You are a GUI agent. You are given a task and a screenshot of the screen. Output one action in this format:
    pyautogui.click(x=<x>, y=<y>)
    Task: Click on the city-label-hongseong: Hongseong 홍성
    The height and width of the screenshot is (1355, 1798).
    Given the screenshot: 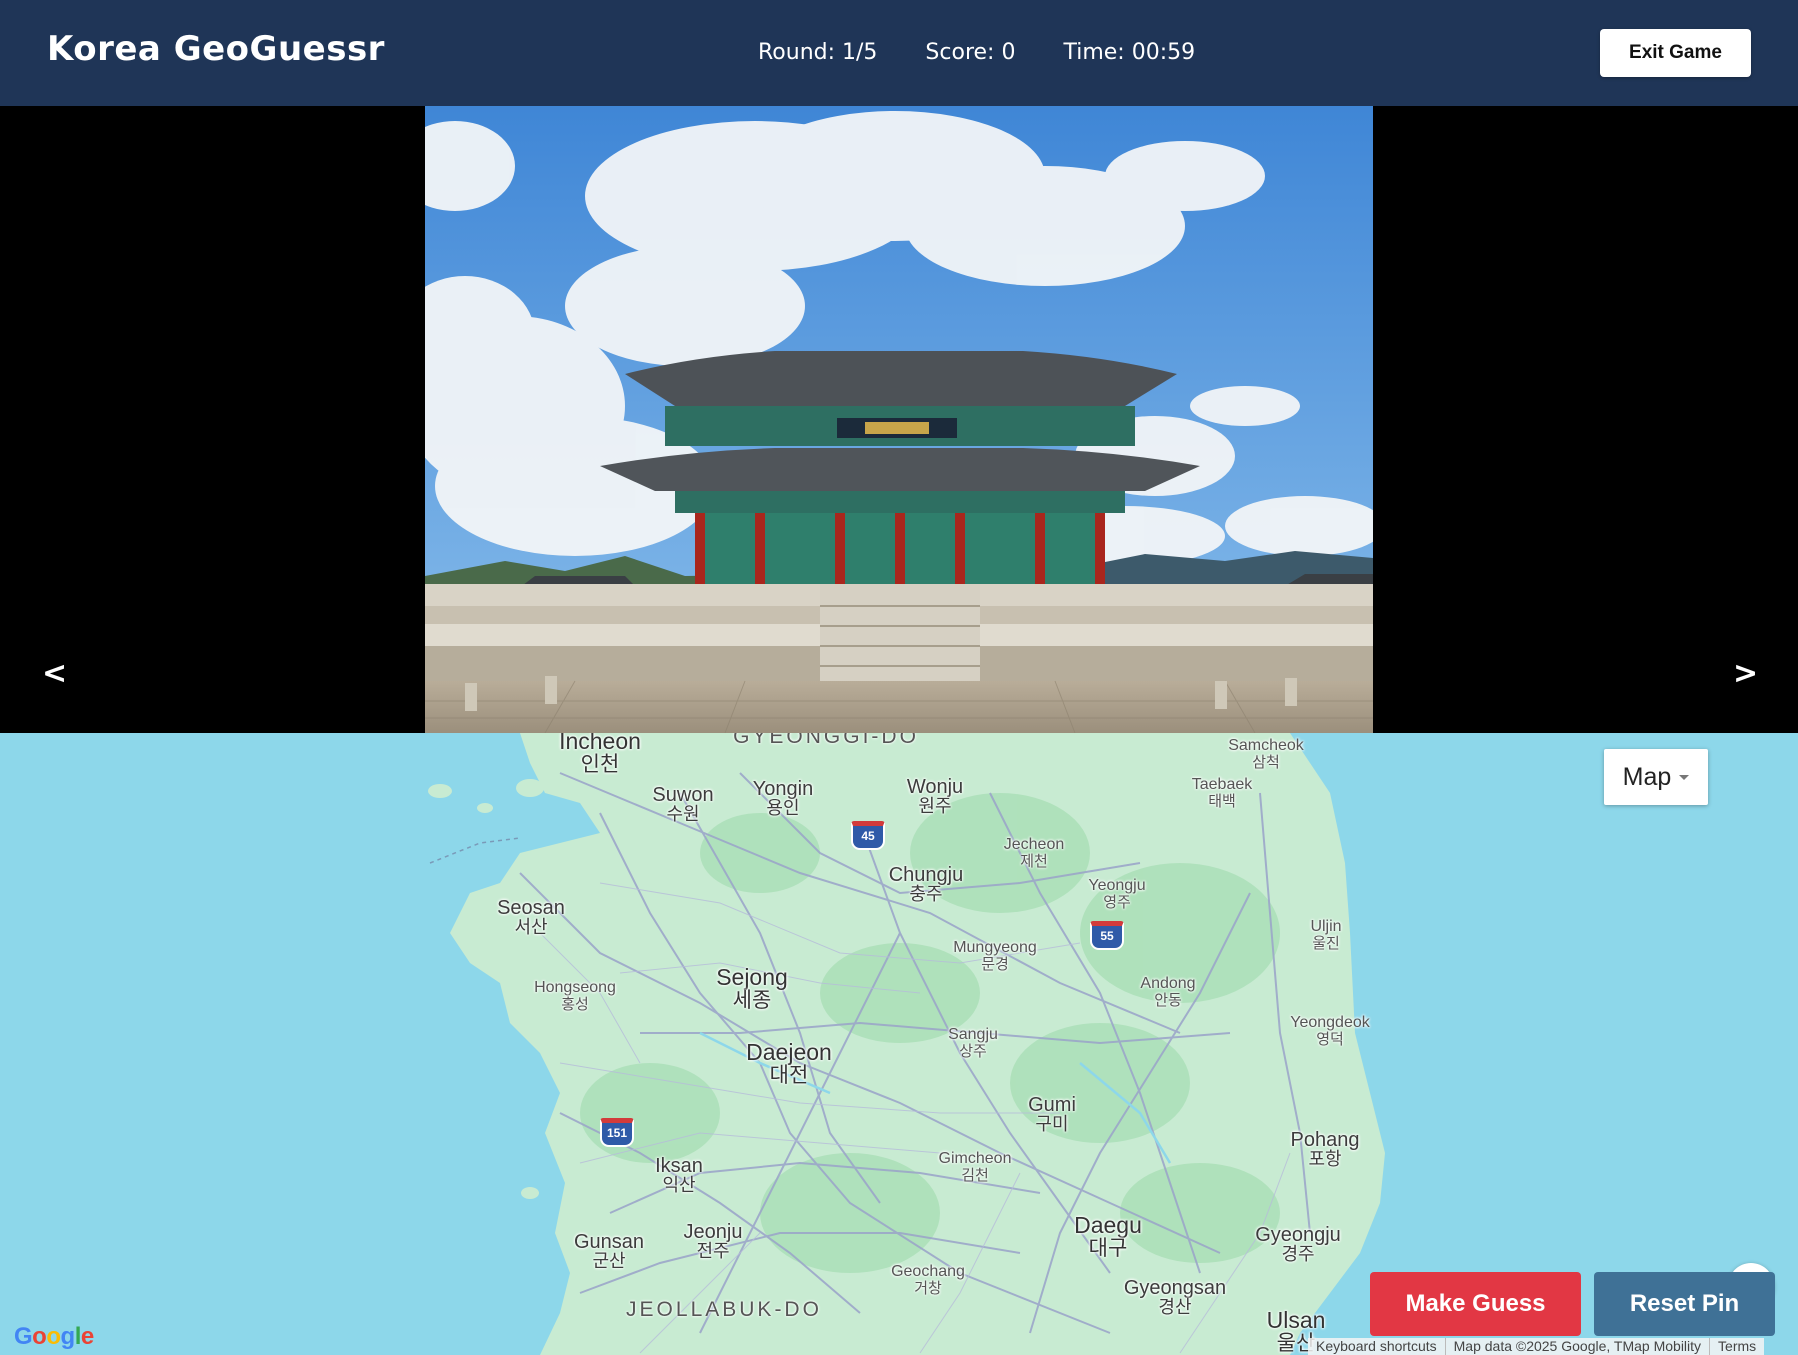 What is the action you would take?
    pyautogui.click(x=575, y=996)
    